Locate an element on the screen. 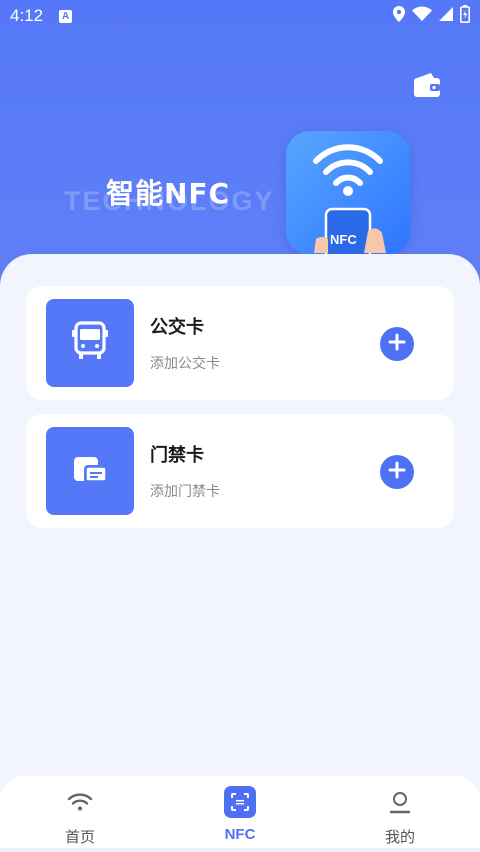  bottom-nav: 首页 NFC 我的 is located at coordinates (240, 814).